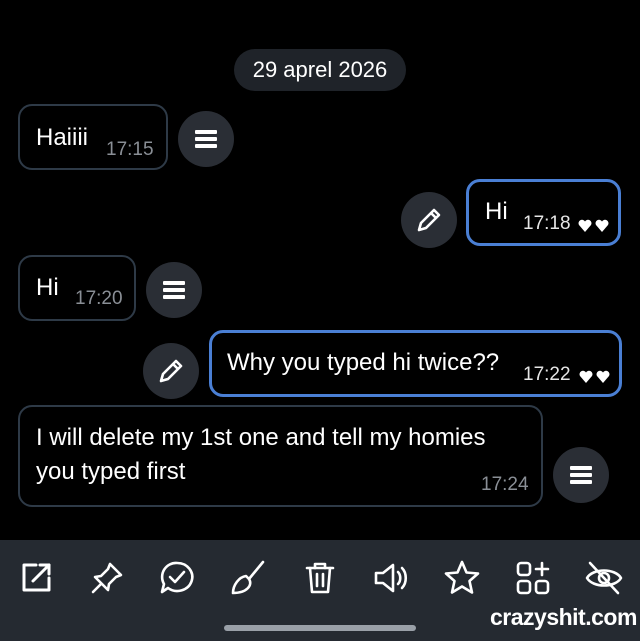 The height and width of the screenshot is (641, 640). Describe the element at coordinates (130, 149) in the screenshot. I see `message-time: 17:15` at that location.